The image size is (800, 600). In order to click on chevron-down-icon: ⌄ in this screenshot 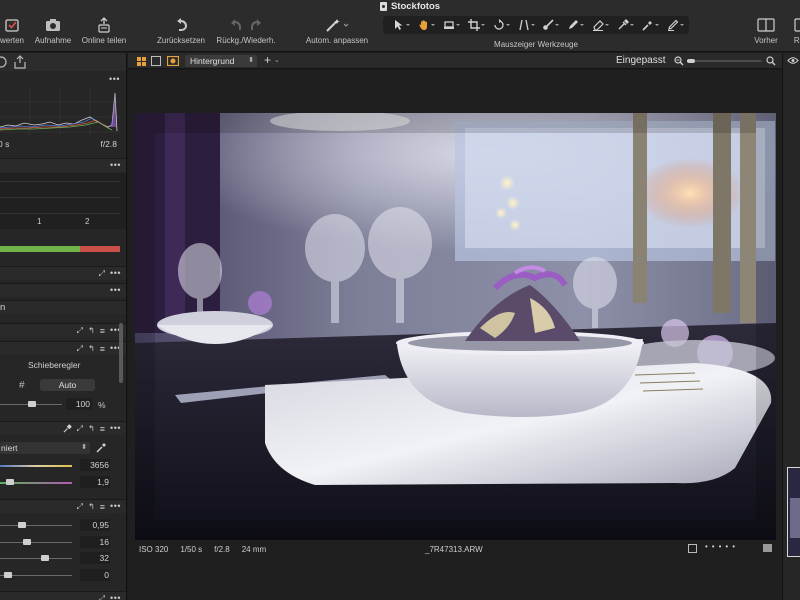, I will do `click(277, 60)`.